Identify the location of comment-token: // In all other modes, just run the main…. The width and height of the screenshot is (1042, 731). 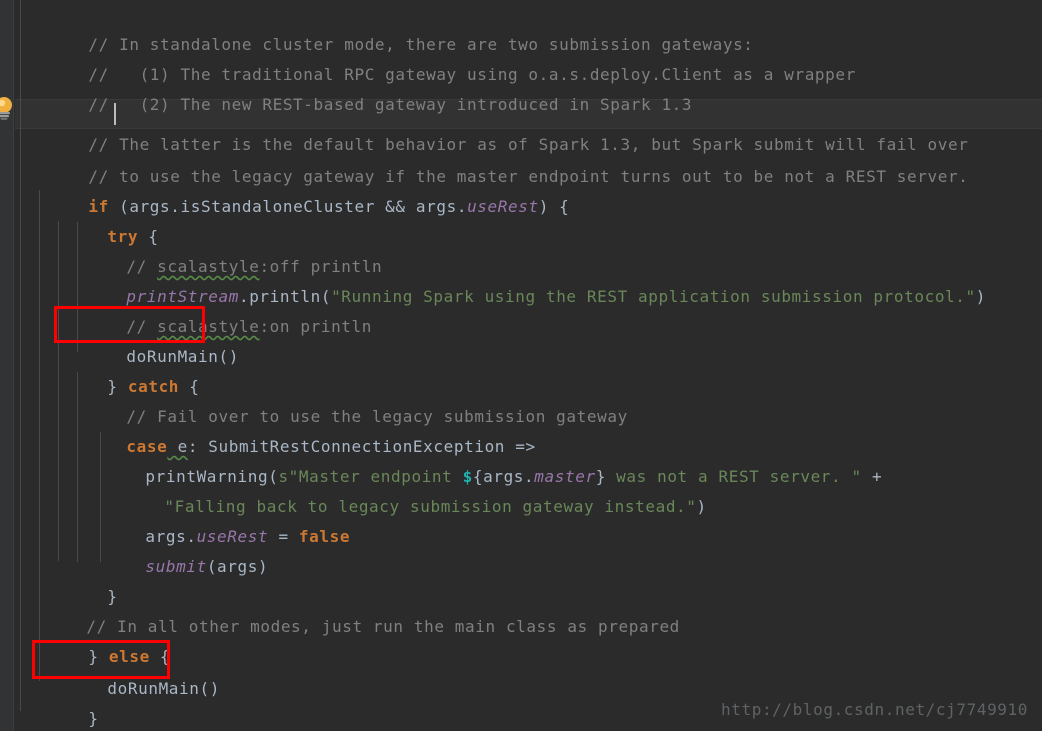
(383, 626).